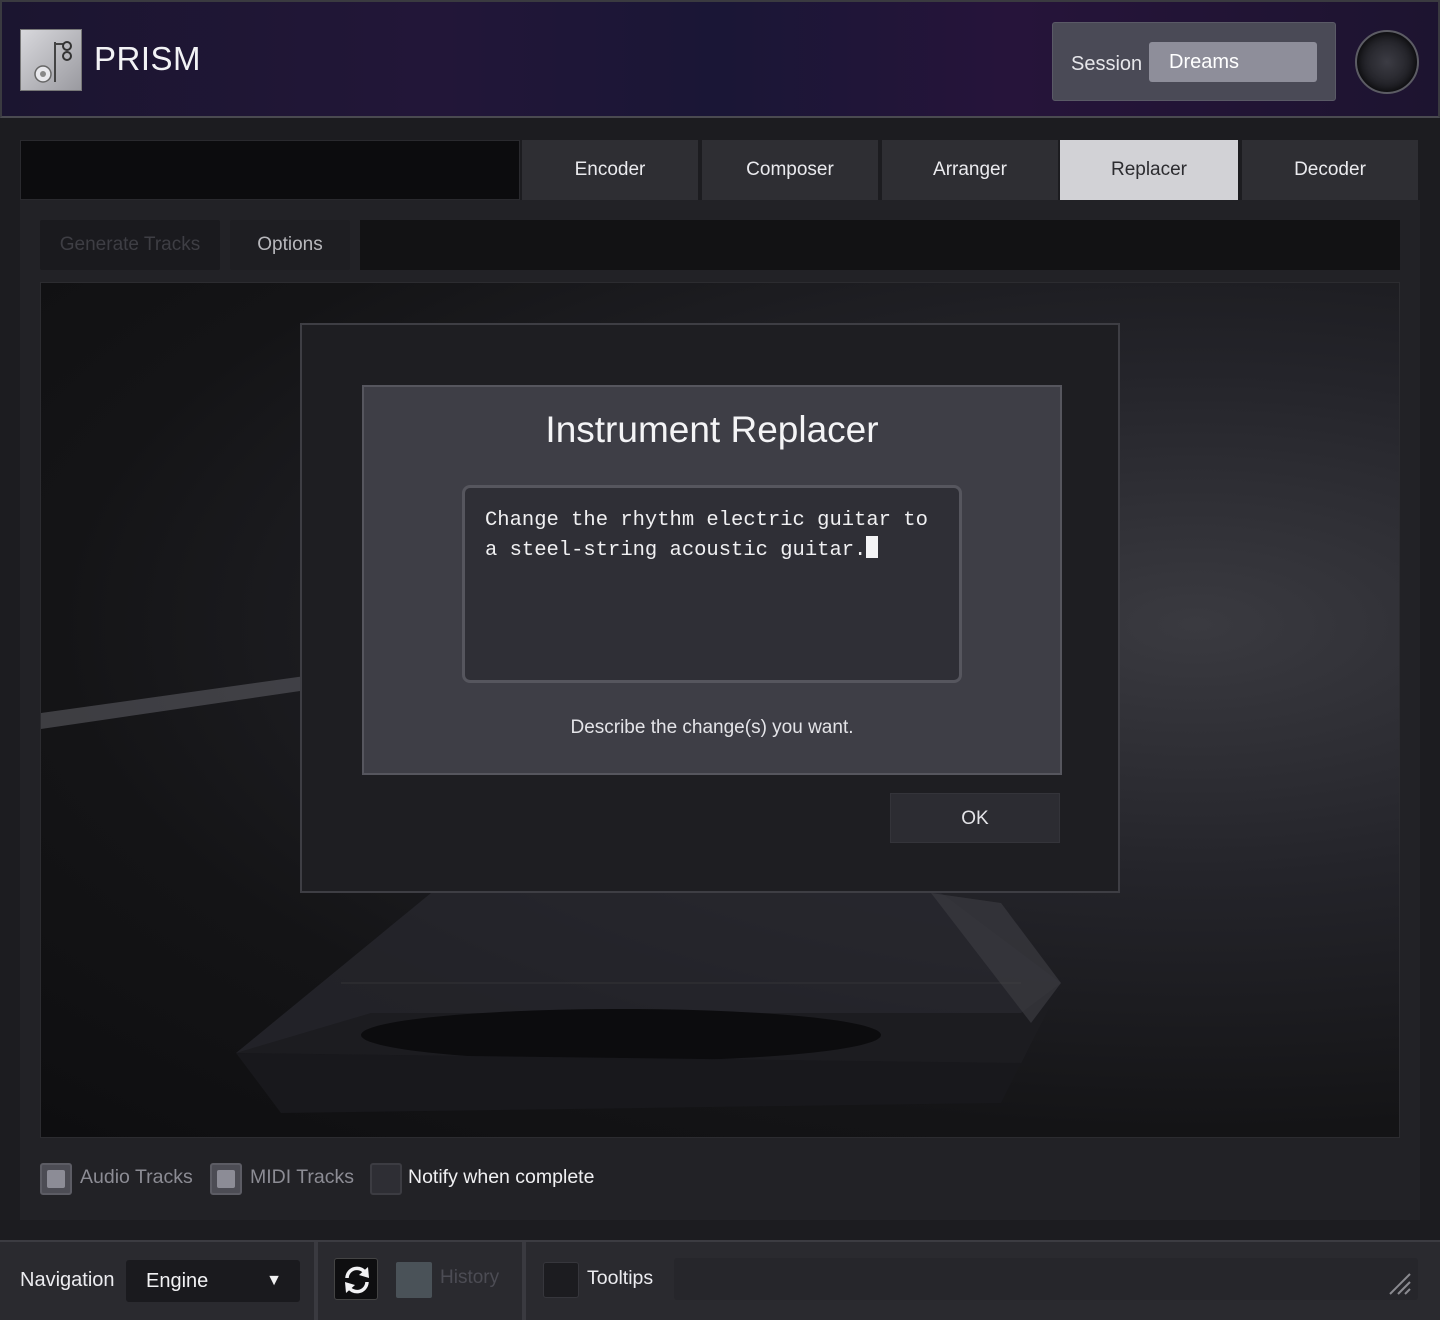  I want to click on navigation-select: Engine ▼, so click(213, 1281).